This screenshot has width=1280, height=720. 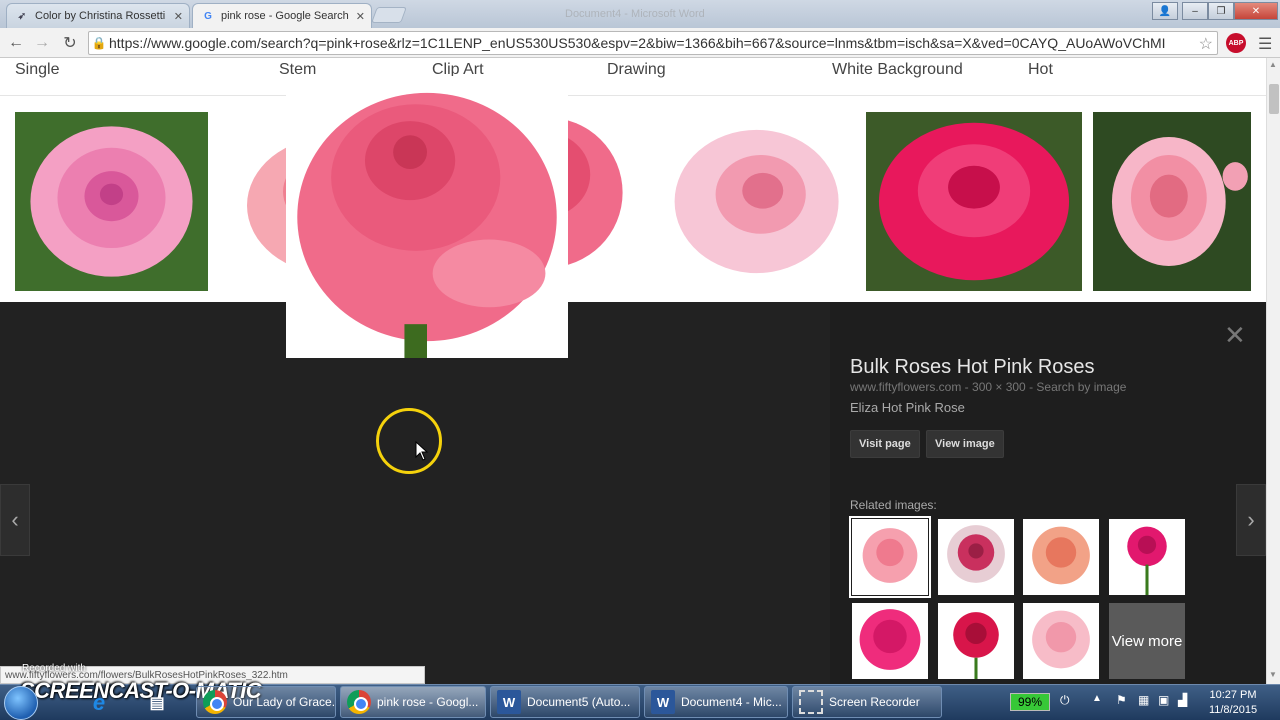 I want to click on scrollbar-thumb, so click(x=1274, y=99).